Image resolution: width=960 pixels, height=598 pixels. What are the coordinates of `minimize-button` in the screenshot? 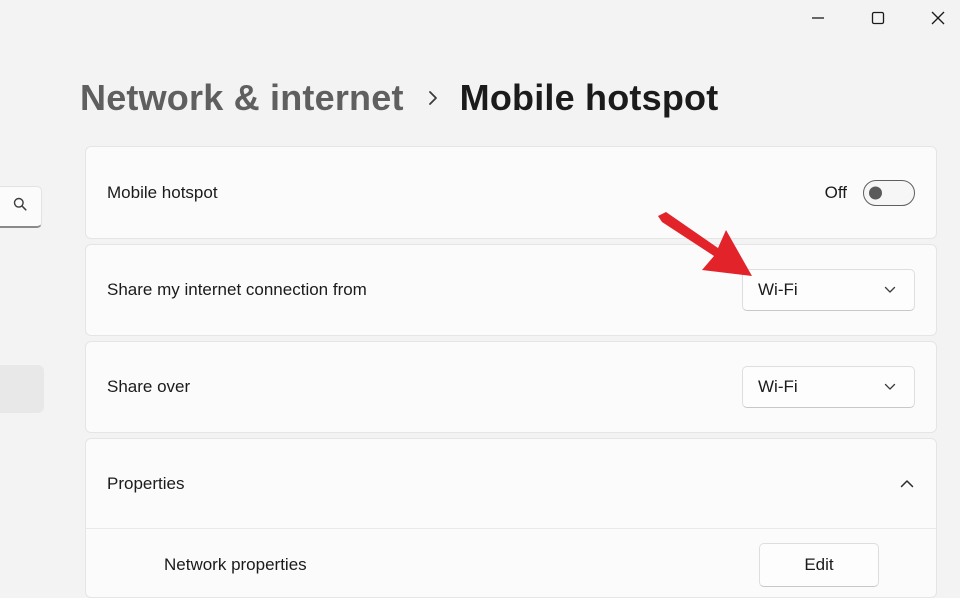 It's located at (818, 18).